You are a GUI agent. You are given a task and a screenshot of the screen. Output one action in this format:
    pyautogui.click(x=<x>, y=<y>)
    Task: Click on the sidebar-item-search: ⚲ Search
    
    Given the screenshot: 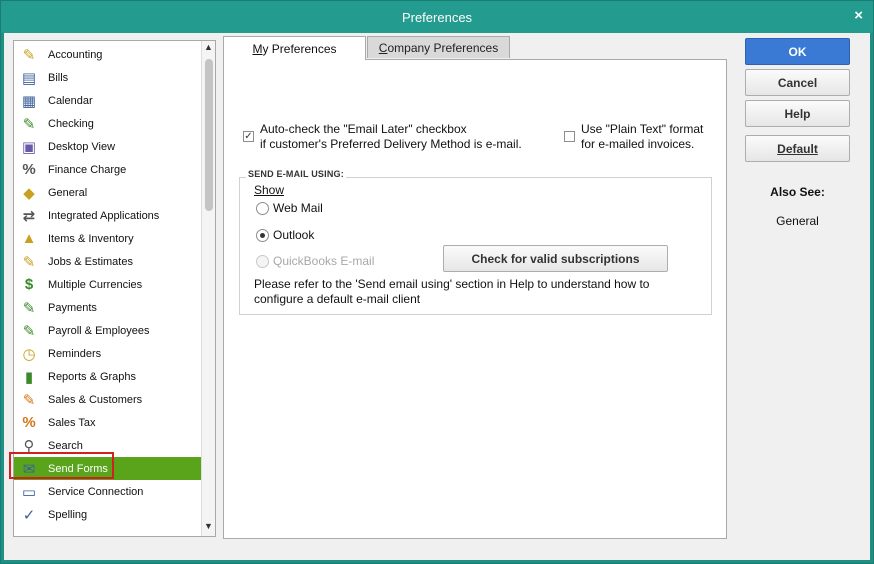 What is the action you would take?
    pyautogui.click(x=107, y=445)
    